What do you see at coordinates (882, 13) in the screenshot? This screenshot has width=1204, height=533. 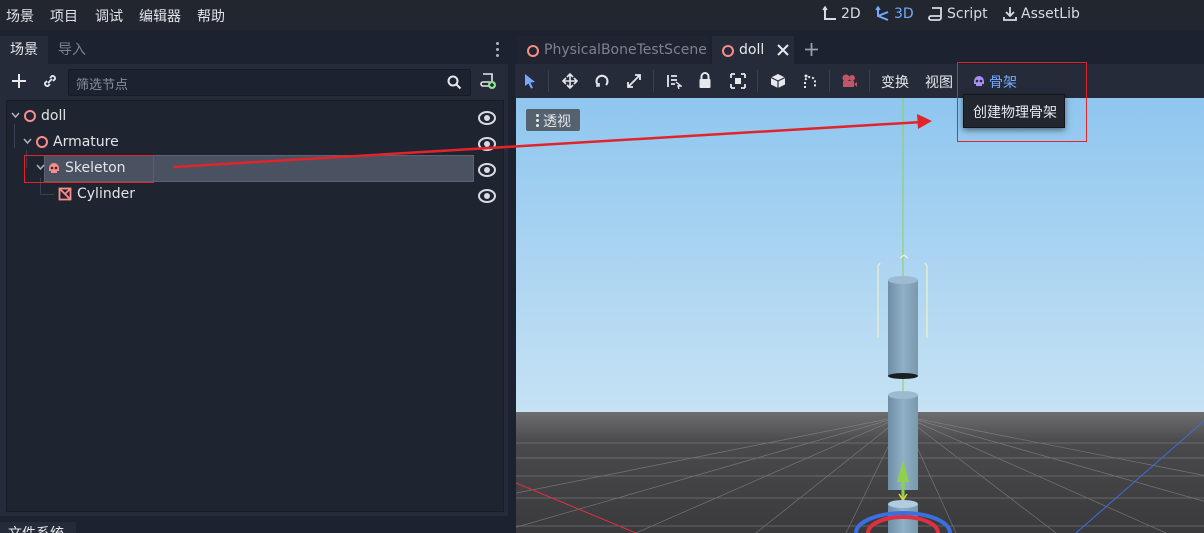 I see `3d-icon` at bounding box center [882, 13].